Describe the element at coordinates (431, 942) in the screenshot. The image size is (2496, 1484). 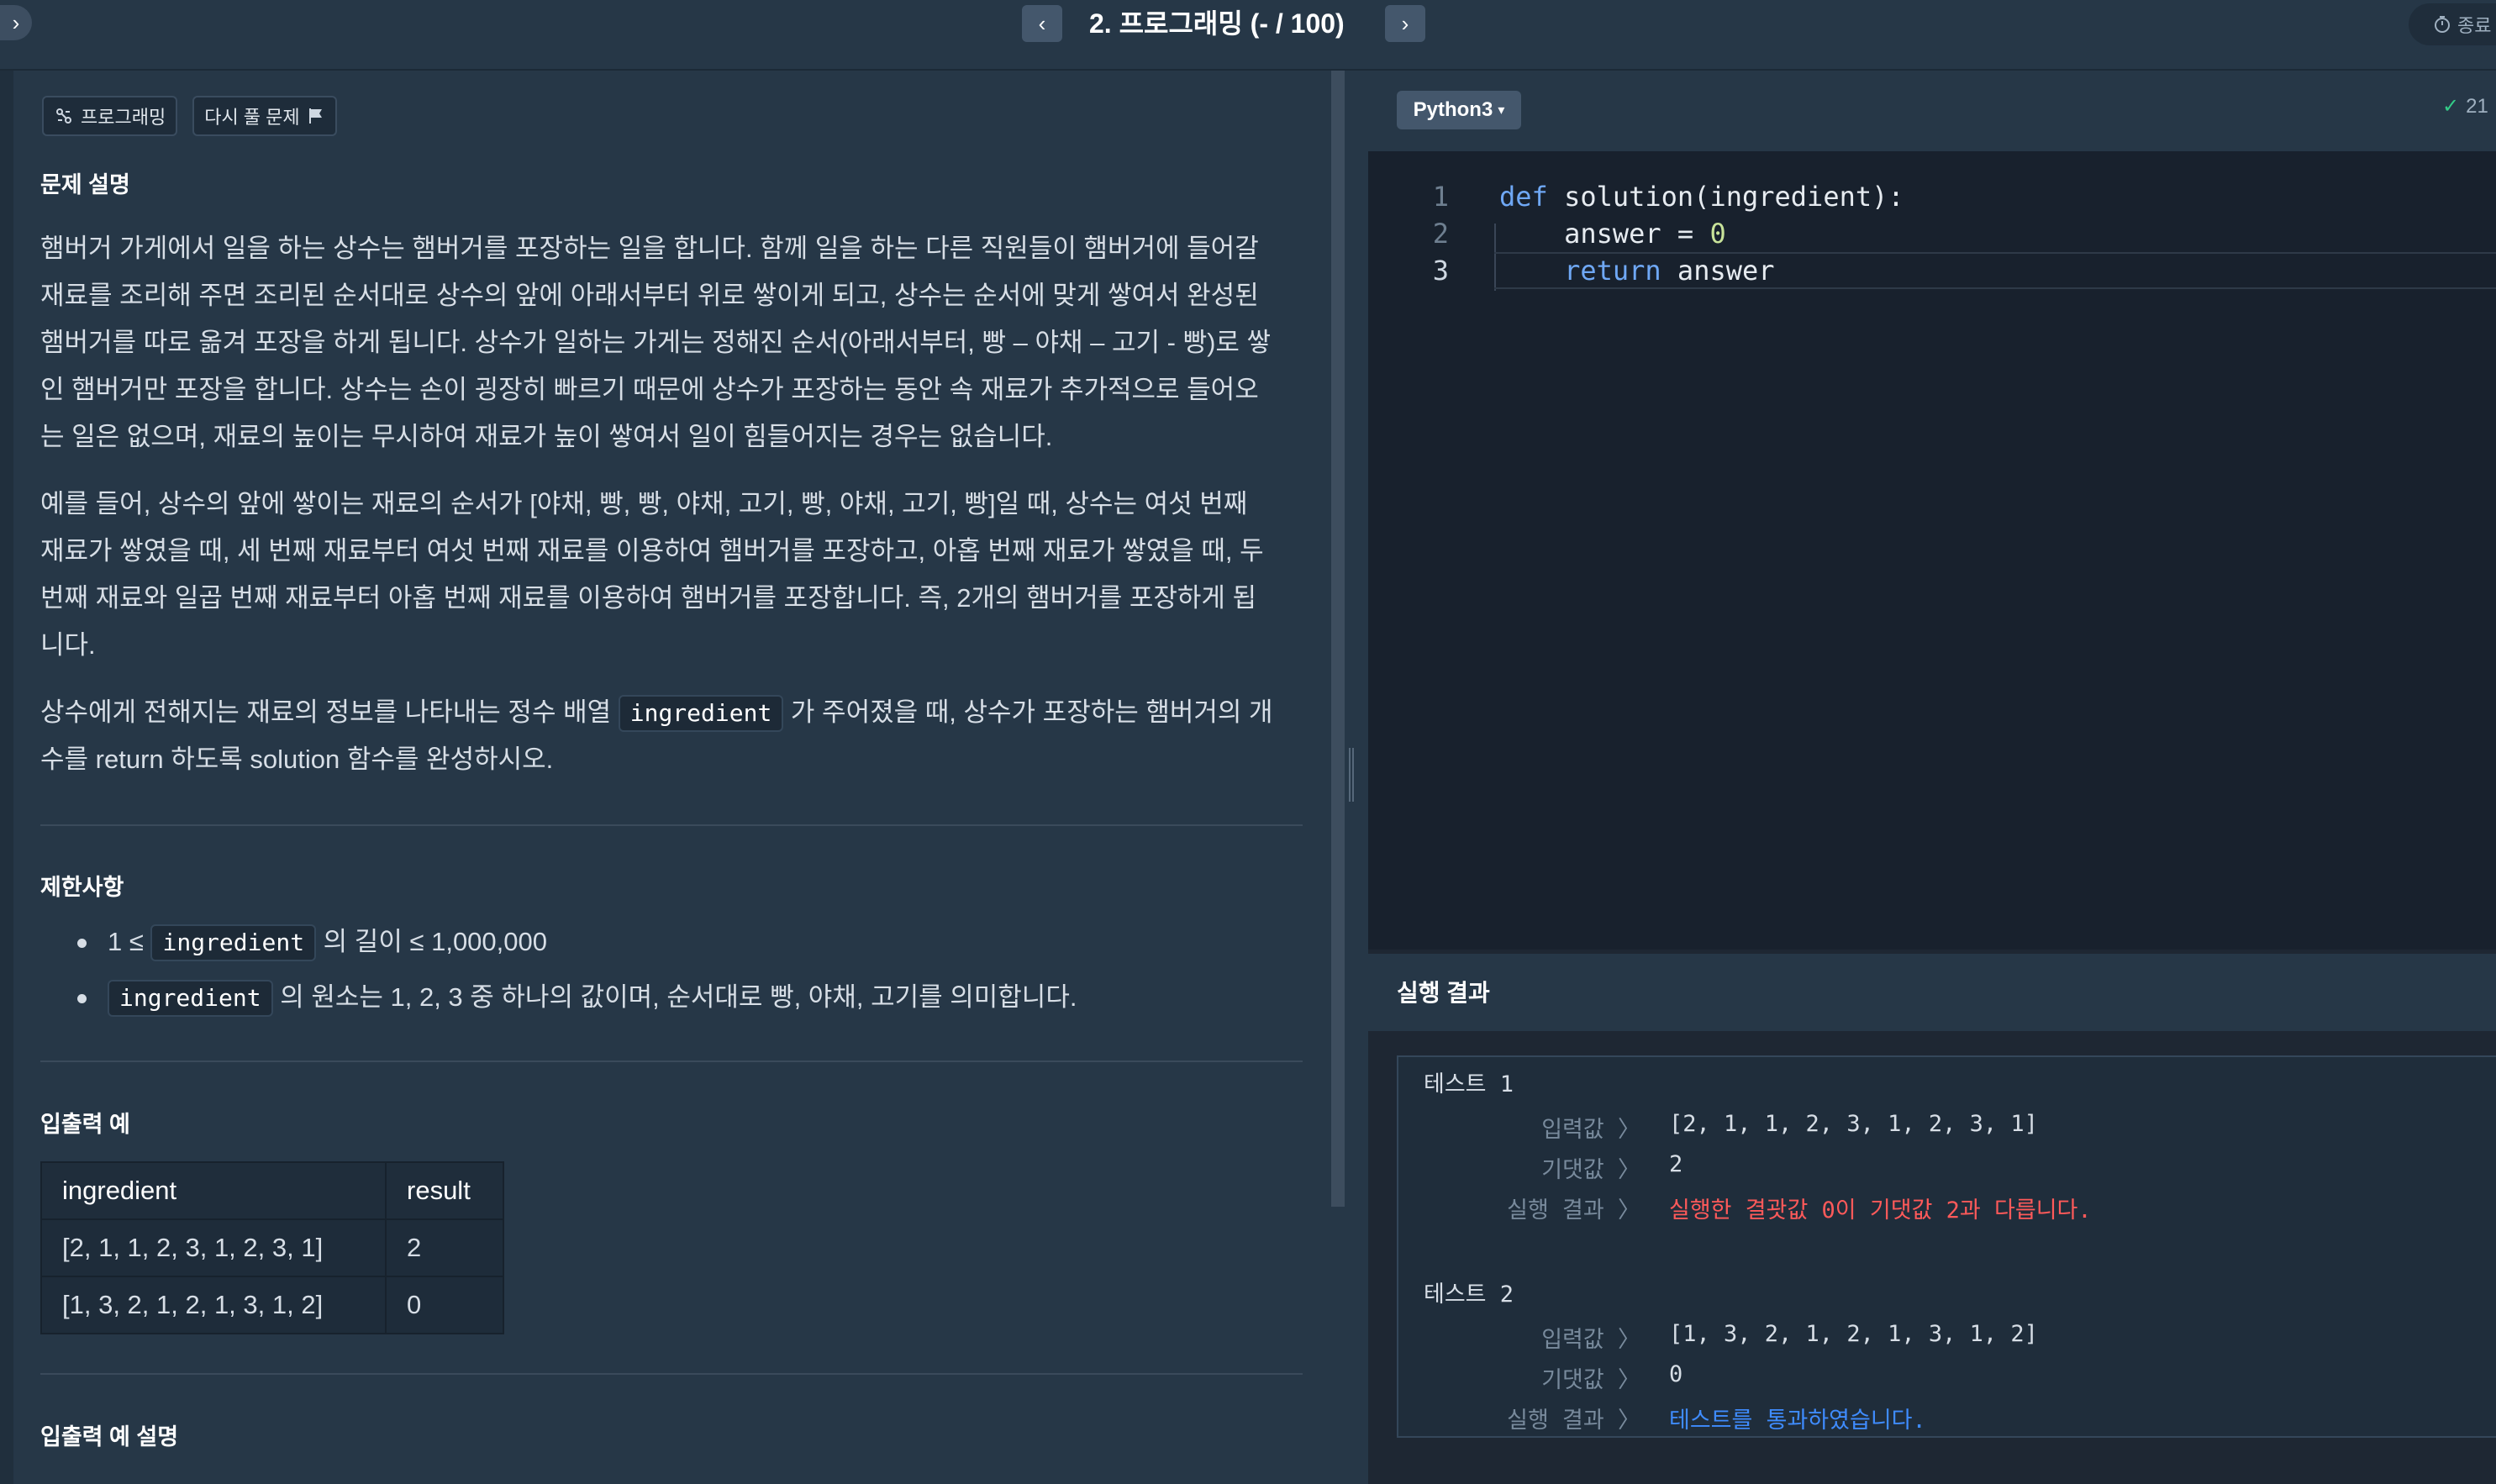
I see `constraint-text: 의 길이 ≤ 1,000,000` at that location.